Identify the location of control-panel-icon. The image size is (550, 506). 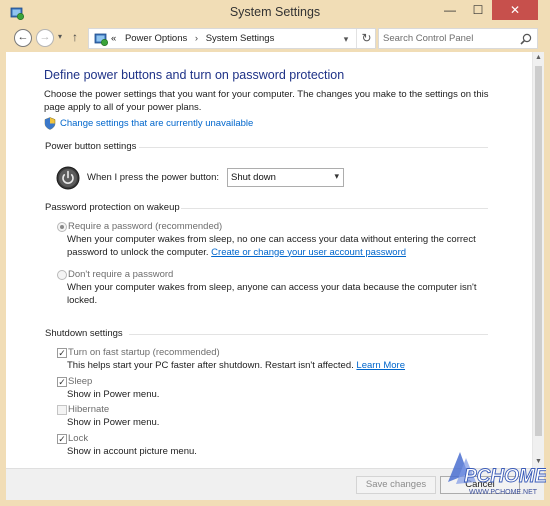
(101, 40).